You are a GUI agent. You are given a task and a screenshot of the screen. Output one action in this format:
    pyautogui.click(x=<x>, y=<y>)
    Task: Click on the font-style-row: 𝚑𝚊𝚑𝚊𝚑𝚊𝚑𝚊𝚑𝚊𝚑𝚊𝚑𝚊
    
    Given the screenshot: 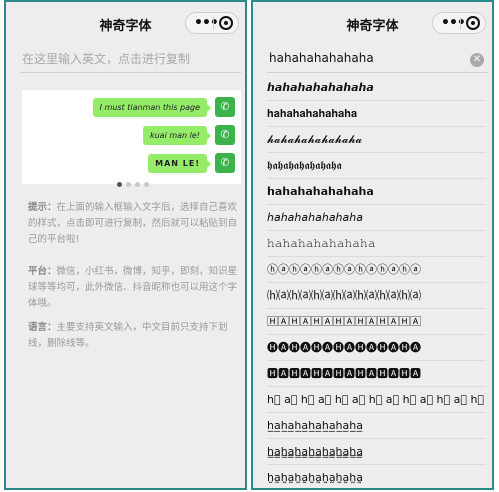 What is the action you would take?
    pyautogui.click(x=376, y=244)
    